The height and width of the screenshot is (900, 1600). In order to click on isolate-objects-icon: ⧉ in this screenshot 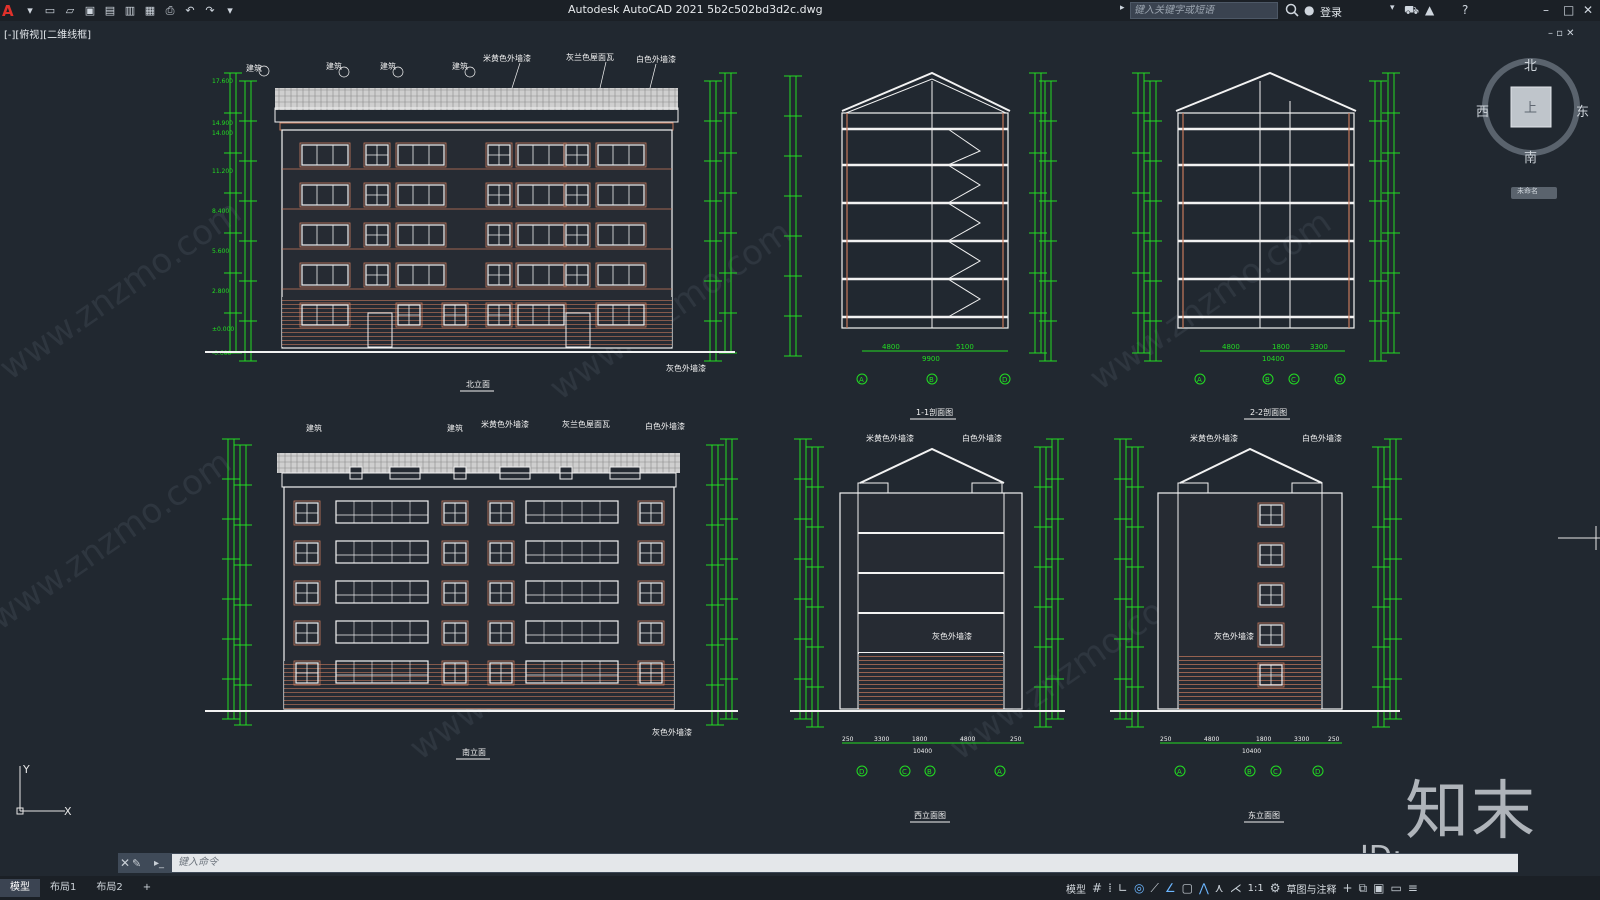, I will do `click(1363, 888)`.